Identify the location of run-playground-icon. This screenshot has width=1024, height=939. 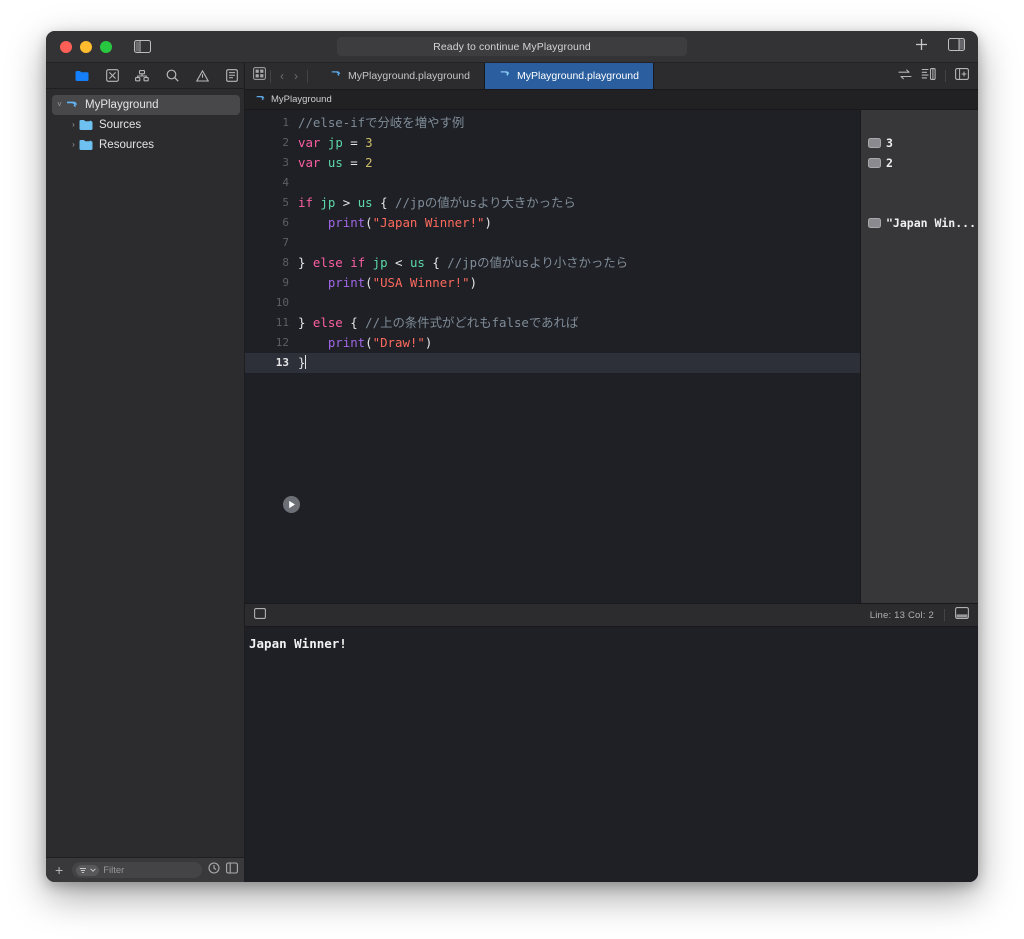
(291, 504).